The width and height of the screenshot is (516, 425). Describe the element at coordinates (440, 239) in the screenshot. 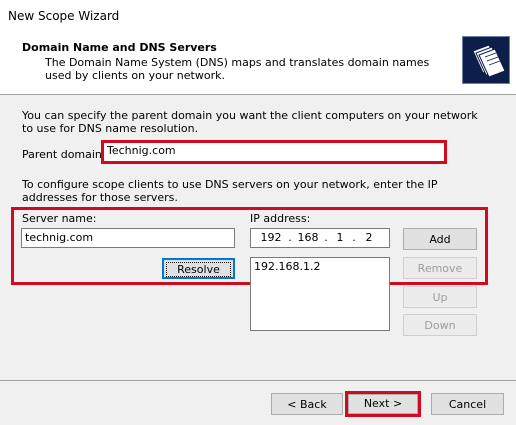

I see `add-button: Add` at that location.